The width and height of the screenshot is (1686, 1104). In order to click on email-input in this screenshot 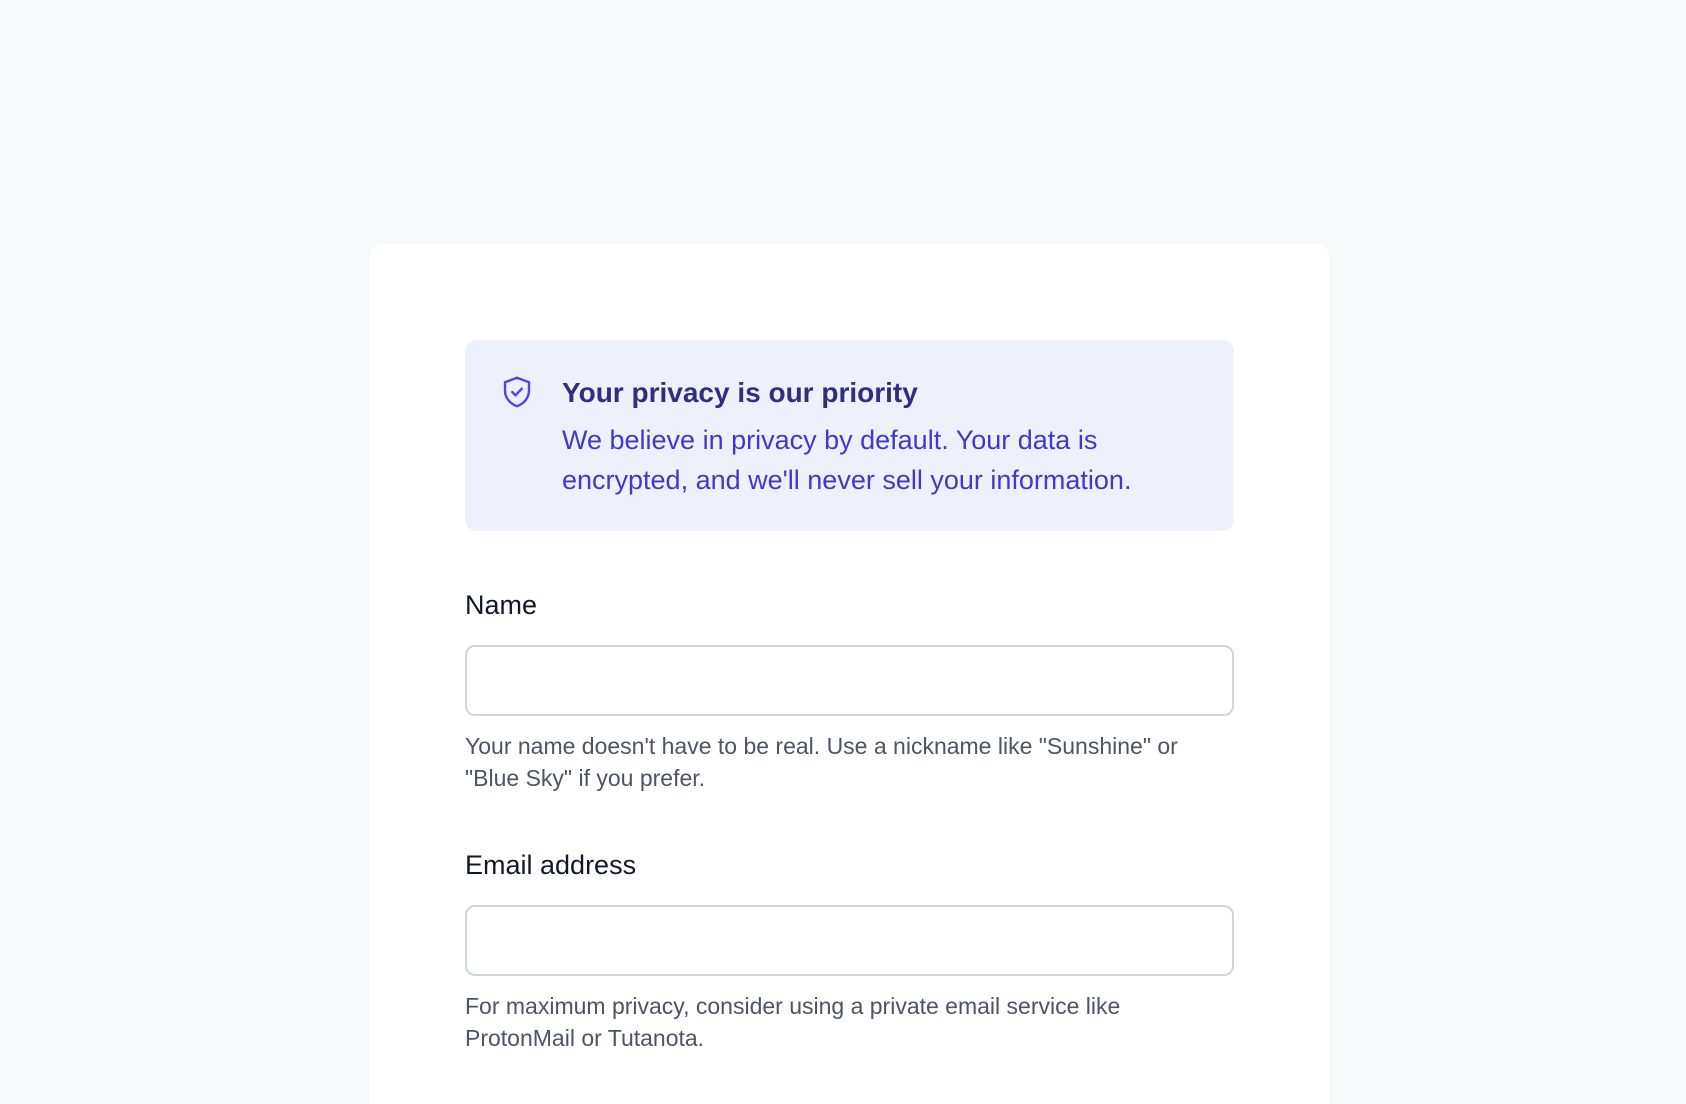, I will do `click(849, 940)`.